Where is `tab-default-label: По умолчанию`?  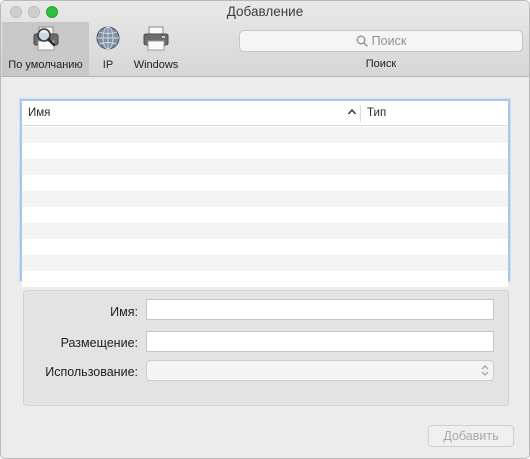
tab-default-label: По умолчанию is located at coordinates (45, 65).